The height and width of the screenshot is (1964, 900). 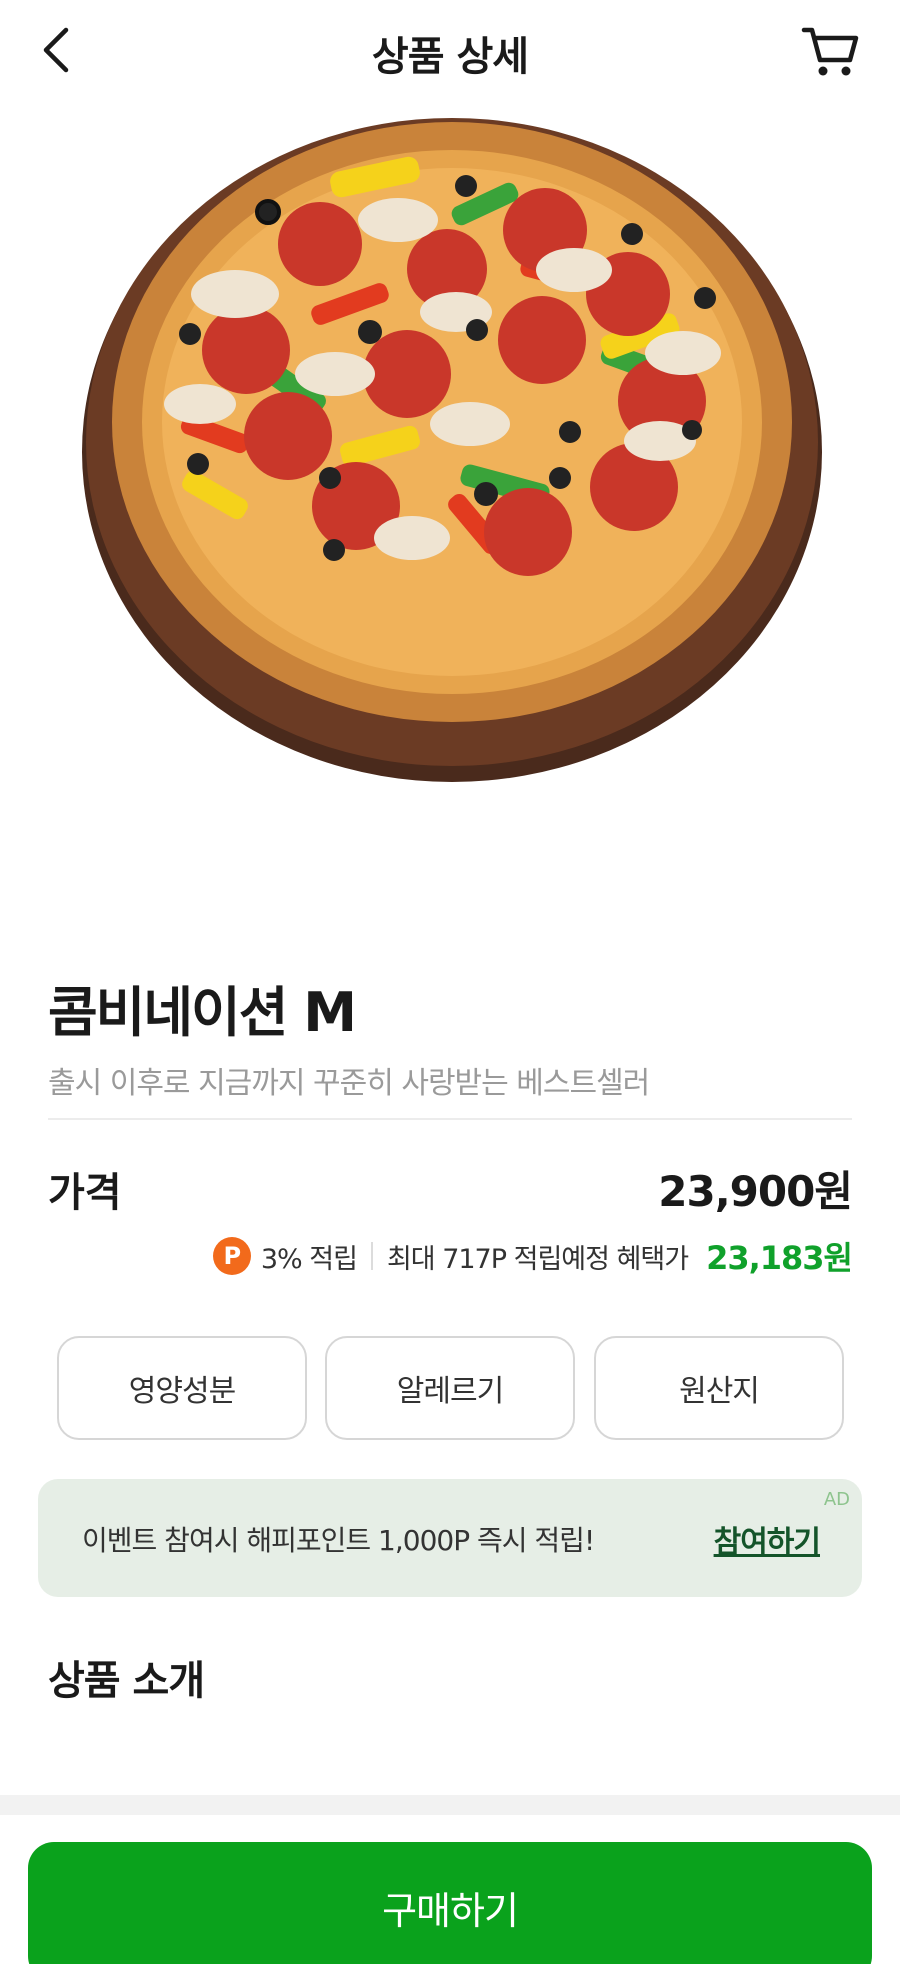 I want to click on cart-button, so click(x=830, y=51).